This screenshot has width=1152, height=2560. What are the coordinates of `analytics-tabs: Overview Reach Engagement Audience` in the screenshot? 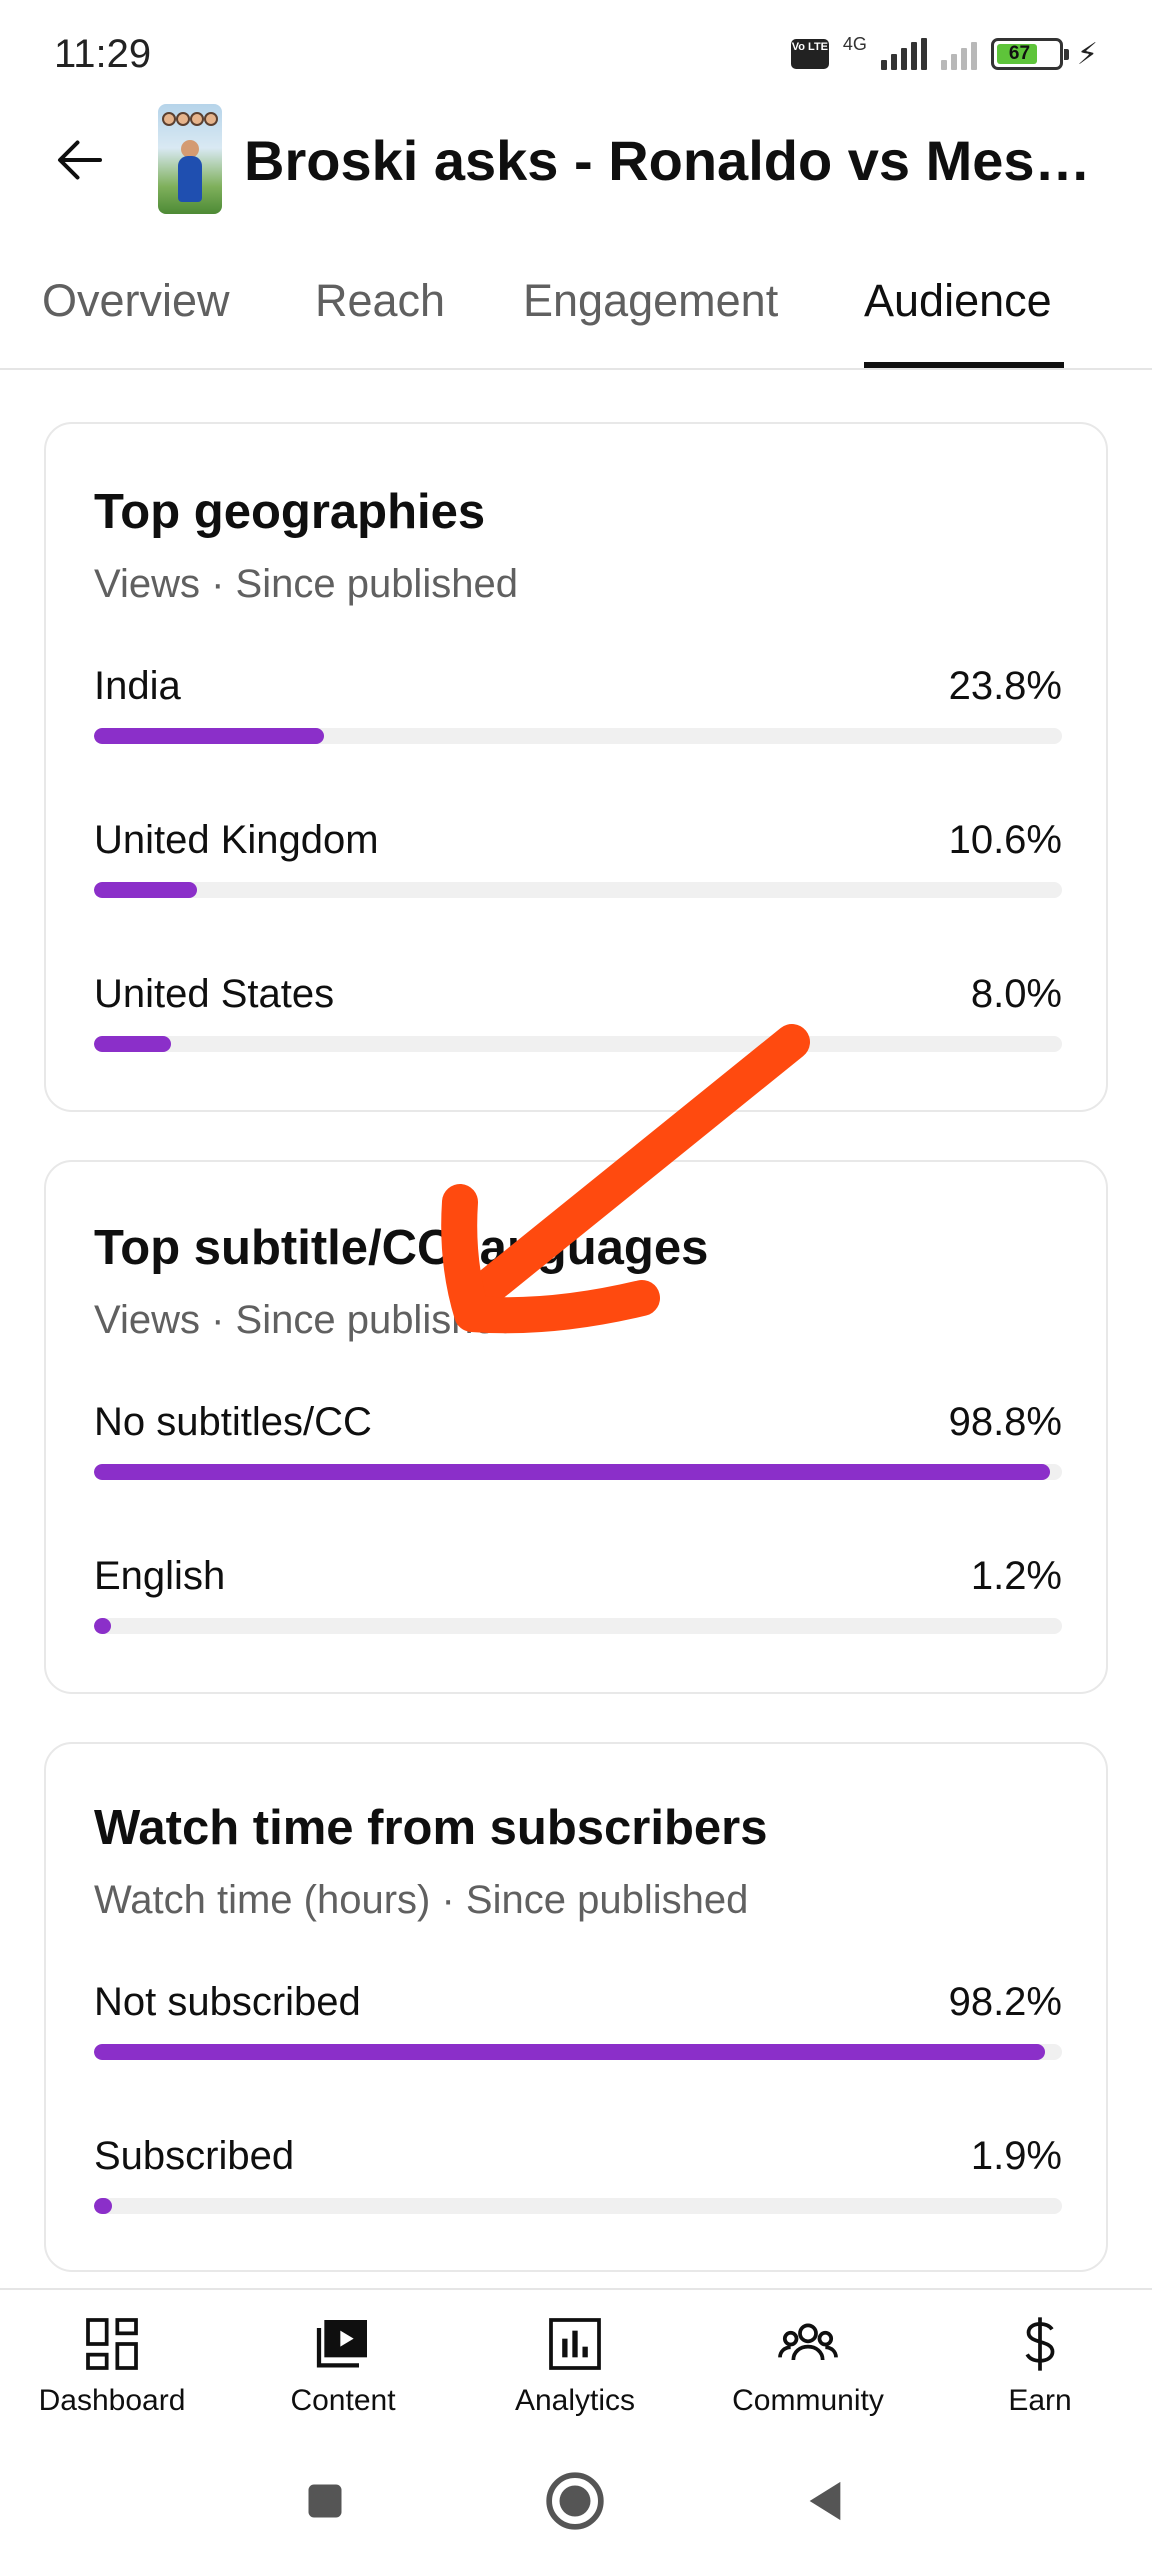 It's located at (576, 300).